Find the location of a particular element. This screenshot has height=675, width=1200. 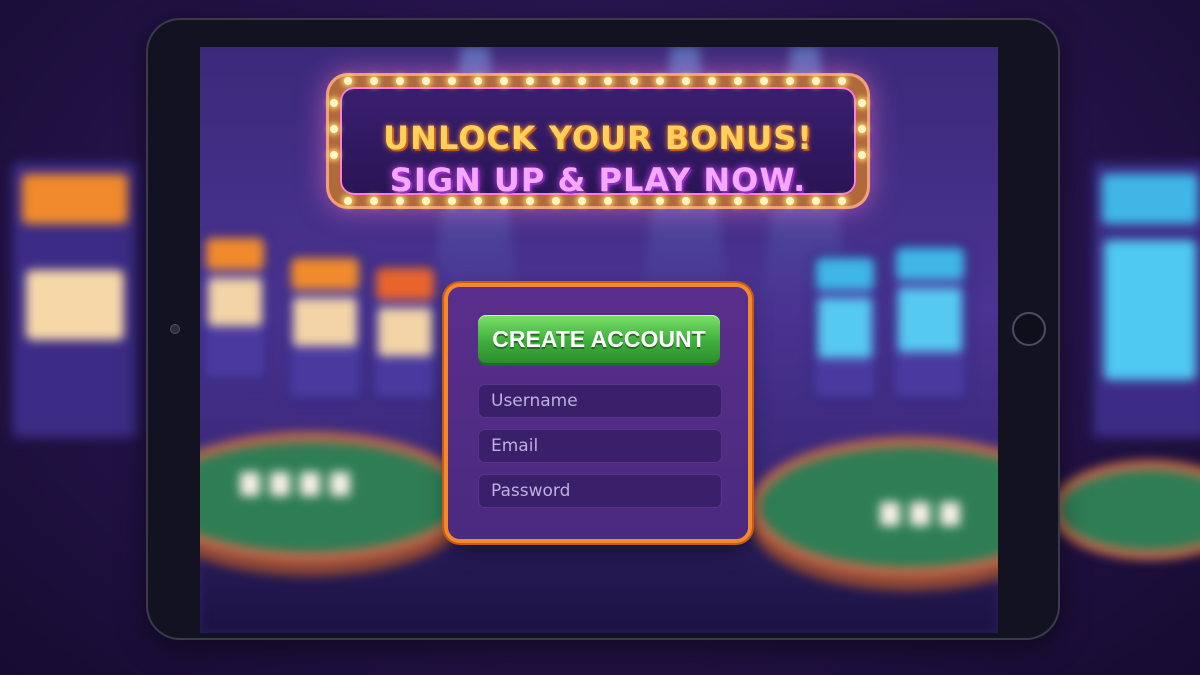

camera-icon is located at coordinates (175, 329).